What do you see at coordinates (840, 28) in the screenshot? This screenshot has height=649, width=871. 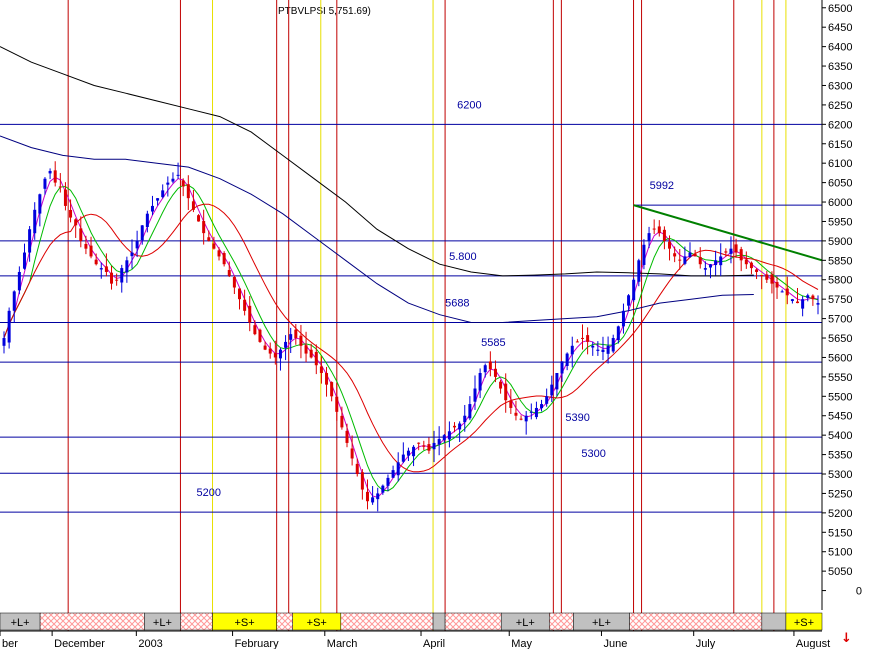 I see `y-tick-label: 6450` at bounding box center [840, 28].